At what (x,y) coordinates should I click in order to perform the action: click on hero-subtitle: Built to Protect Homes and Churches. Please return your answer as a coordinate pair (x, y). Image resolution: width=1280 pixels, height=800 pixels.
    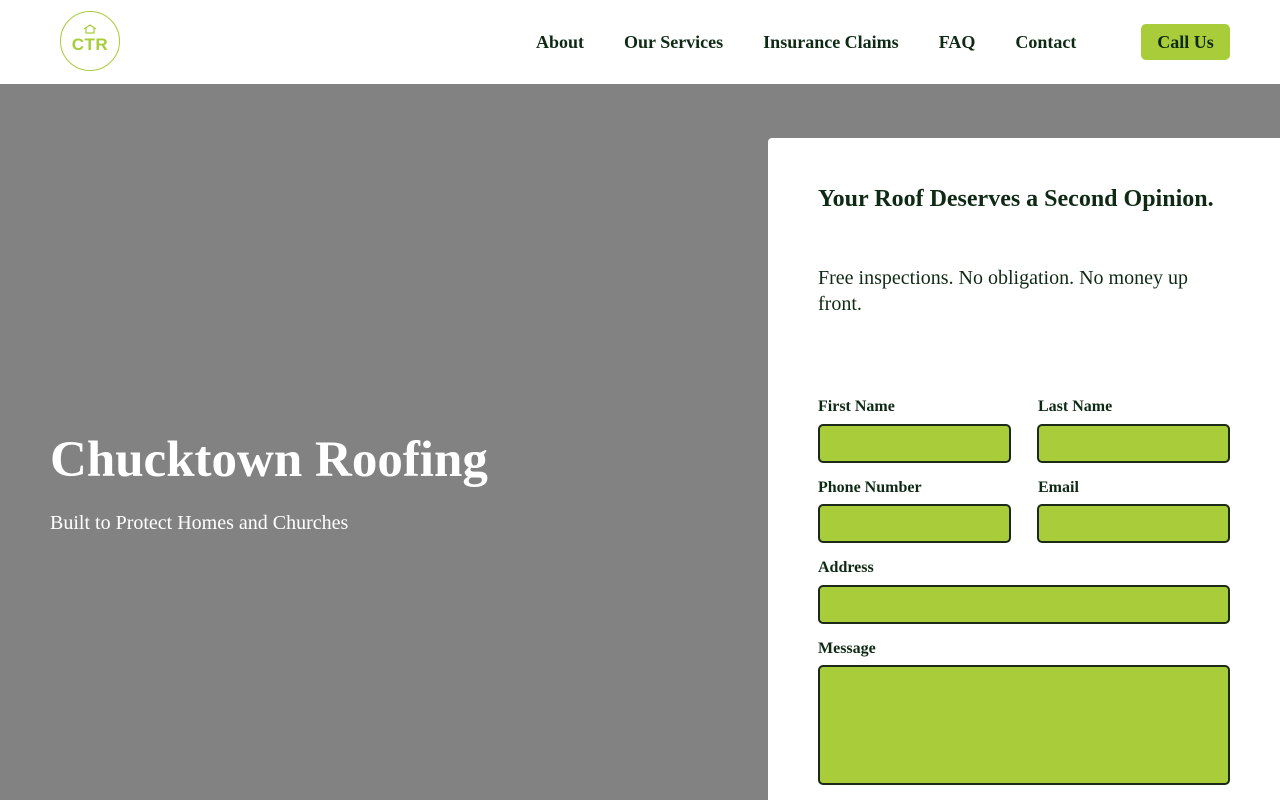
    Looking at the image, I should click on (199, 523).